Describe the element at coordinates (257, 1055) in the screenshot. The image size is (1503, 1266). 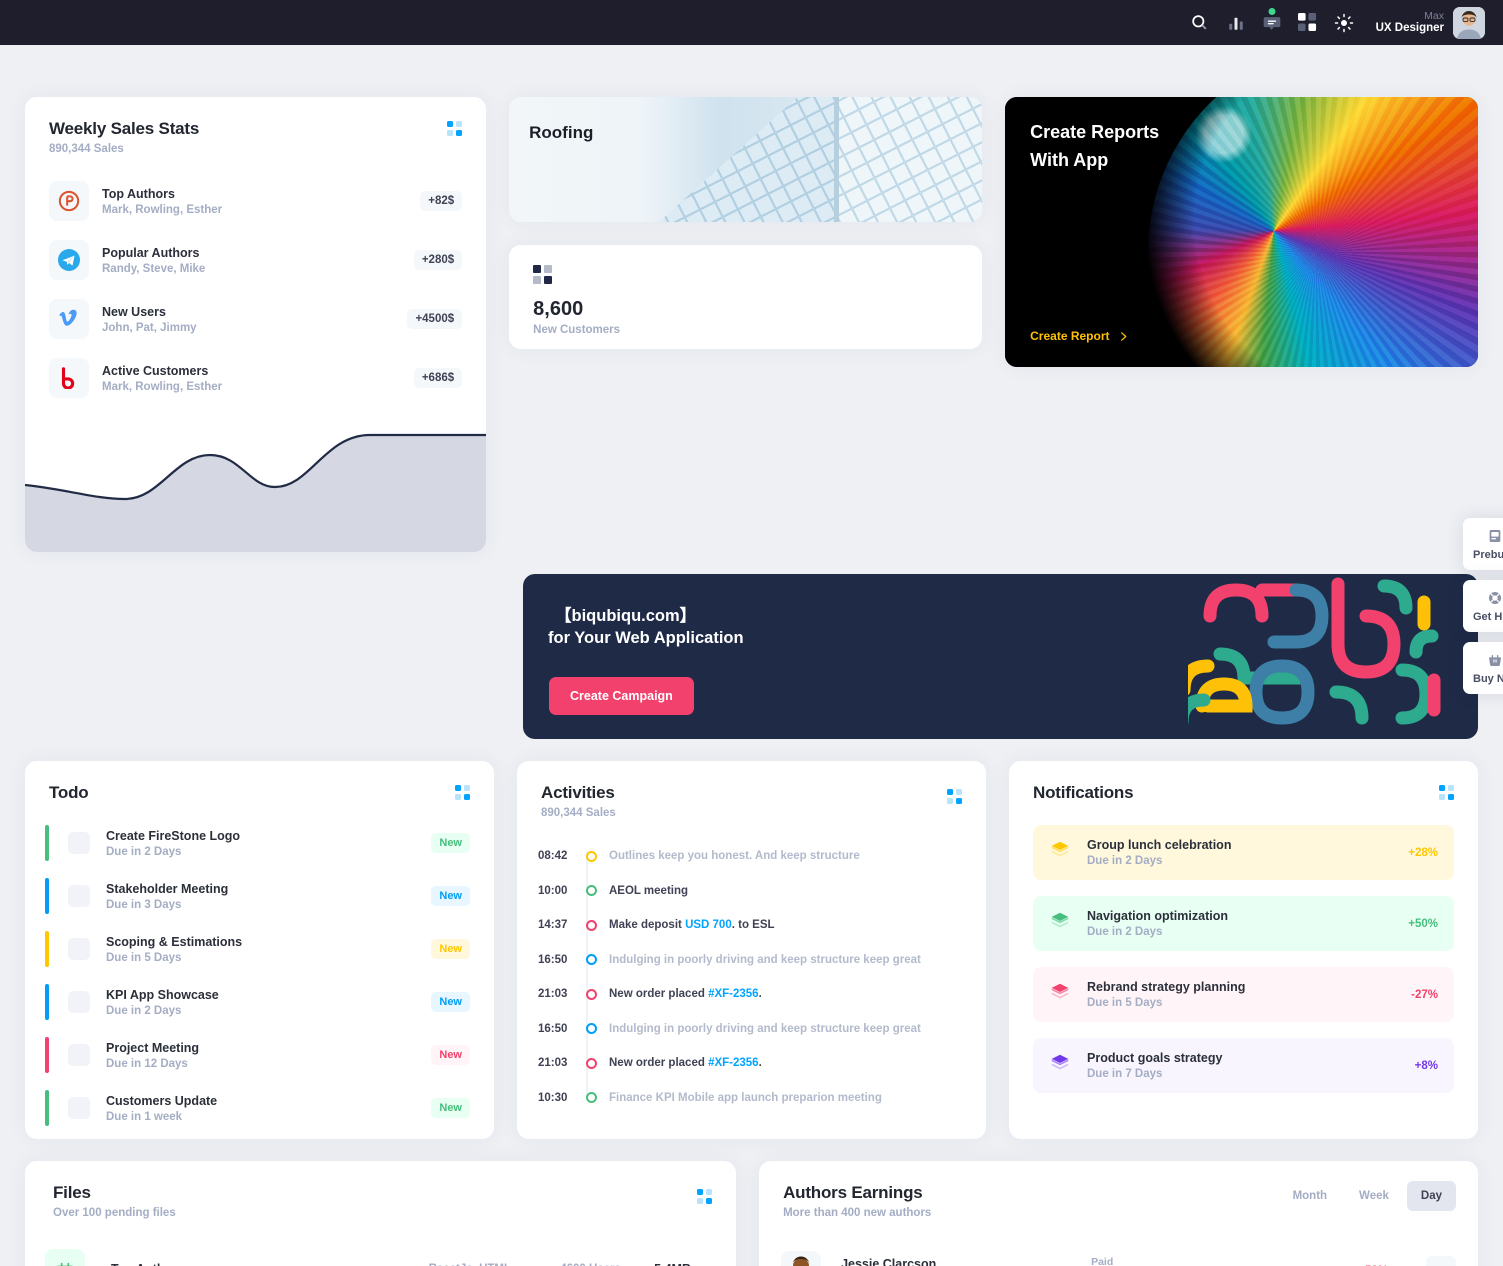
I see `list-item: Project Meeting Due in 12 Days New` at that location.